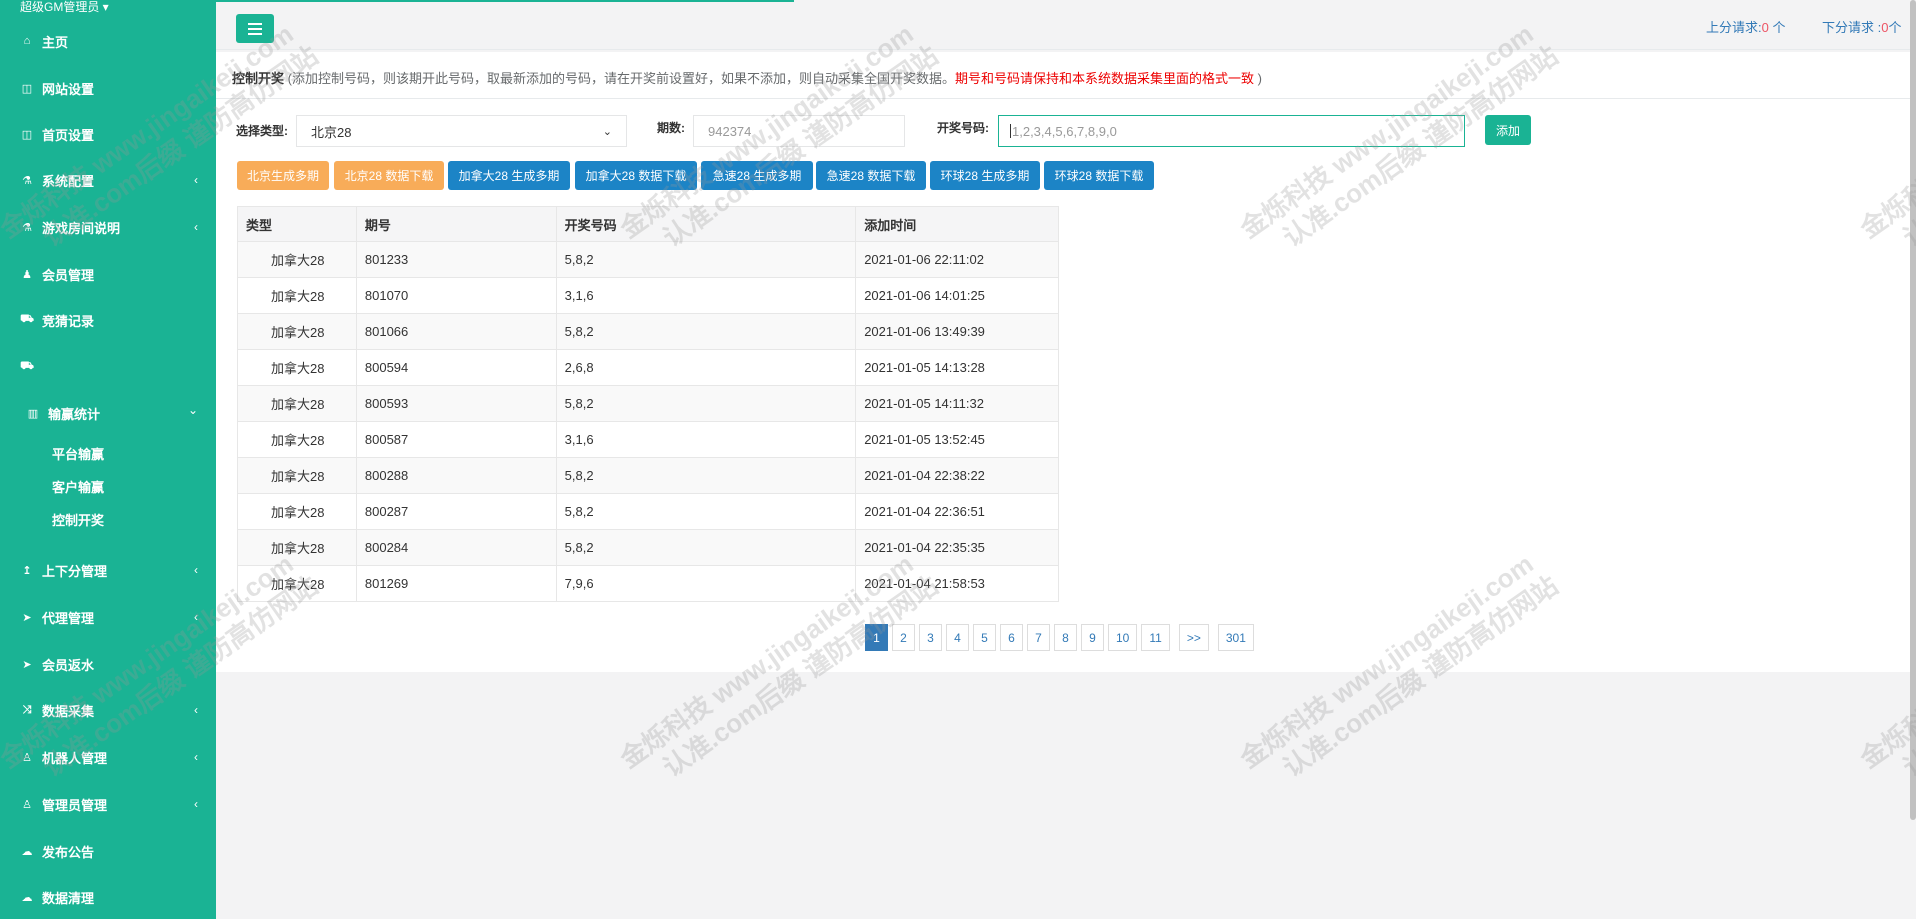 Image resolution: width=1916 pixels, height=919 pixels. What do you see at coordinates (1065, 637) in the screenshot?
I see `page-link: 8` at bounding box center [1065, 637].